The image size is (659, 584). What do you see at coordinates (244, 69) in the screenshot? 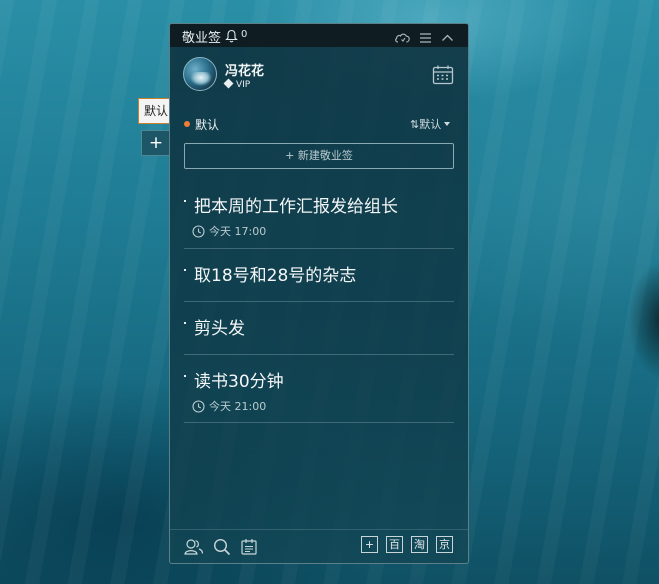
I see `username: 冯花花` at bounding box center [244, 69].